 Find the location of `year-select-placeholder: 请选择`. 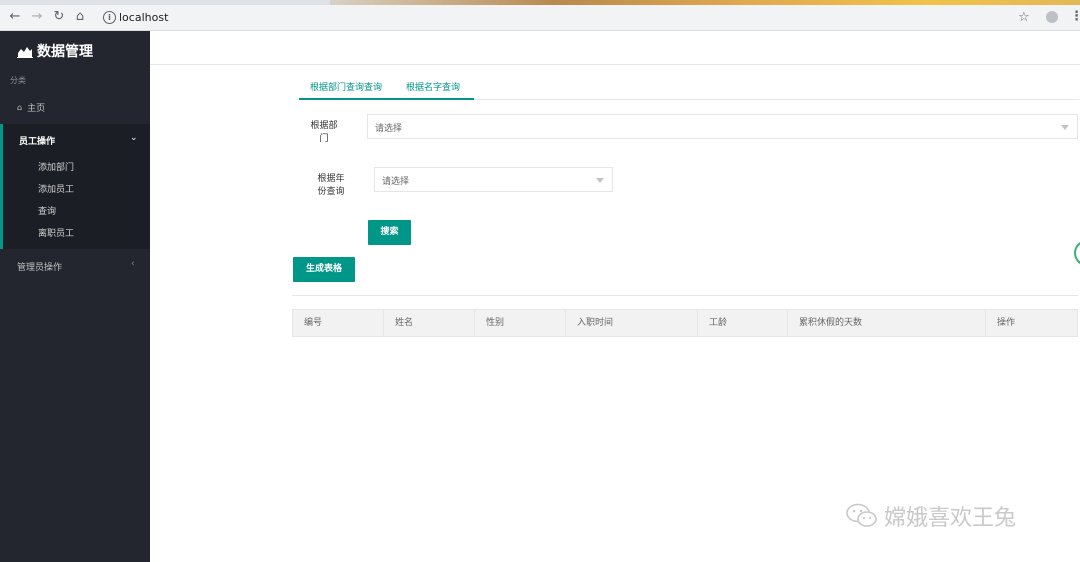

year-select-placeholder: 请选择 is located at coordinates (396, 182).